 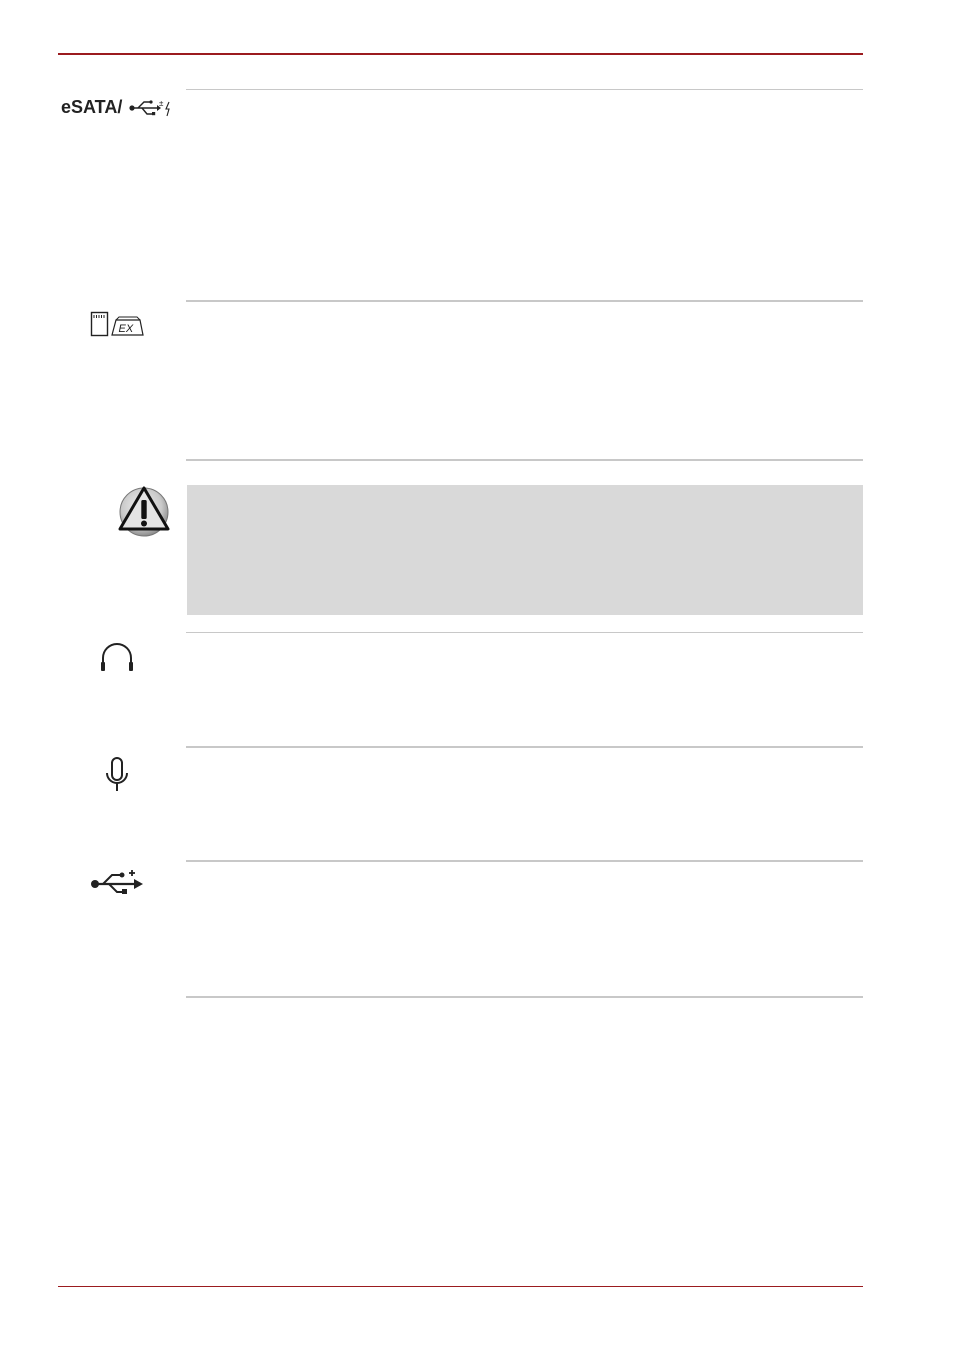 What do you see at coordinates (144, 511) in the screenshot?
I see `caution-warning-icon` at bounding box center [144, 511].